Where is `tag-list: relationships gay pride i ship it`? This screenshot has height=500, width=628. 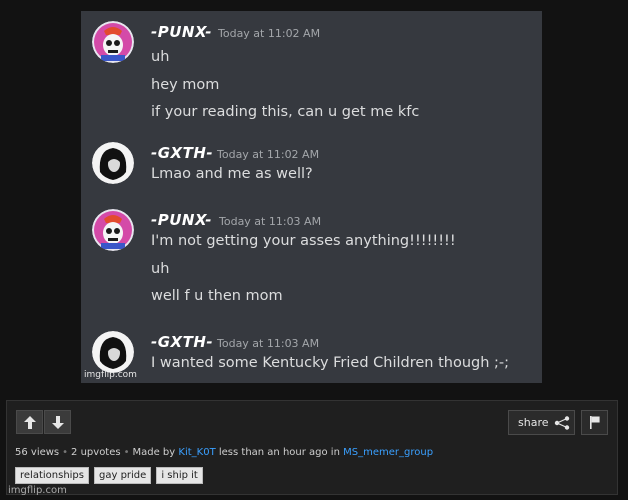 tag-list: relationships gay pride i ship it is located at coordinates (109, 475).